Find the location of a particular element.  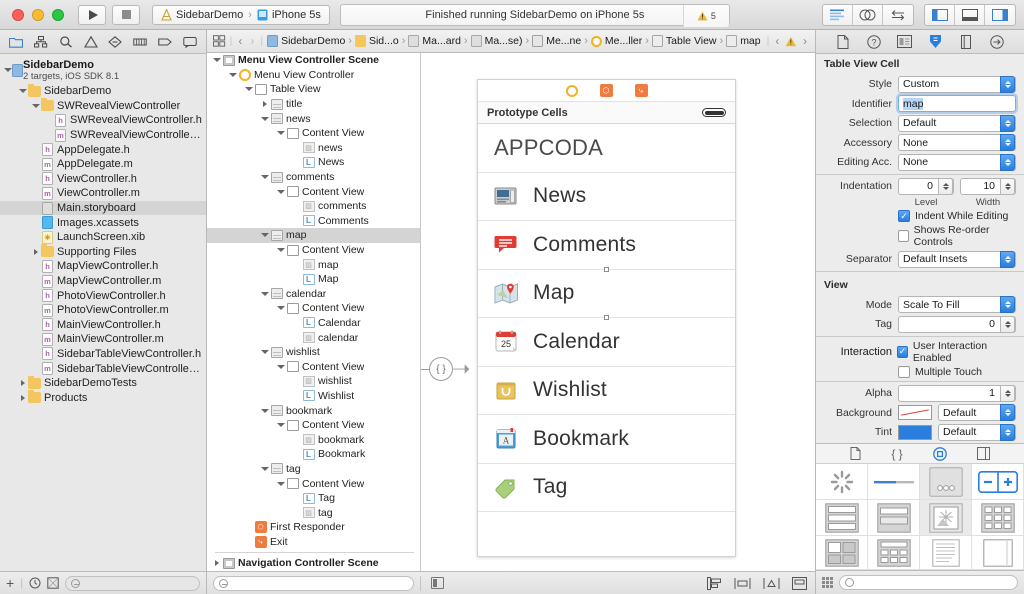

selection-handle is located at coordinates (606, 269).